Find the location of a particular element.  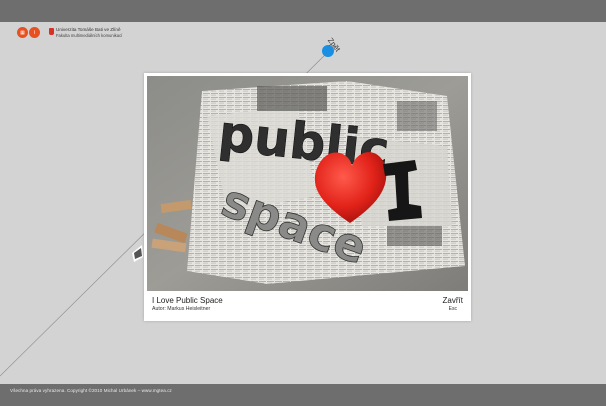

close-button: Zavřít is located at coordinates (453, 300).